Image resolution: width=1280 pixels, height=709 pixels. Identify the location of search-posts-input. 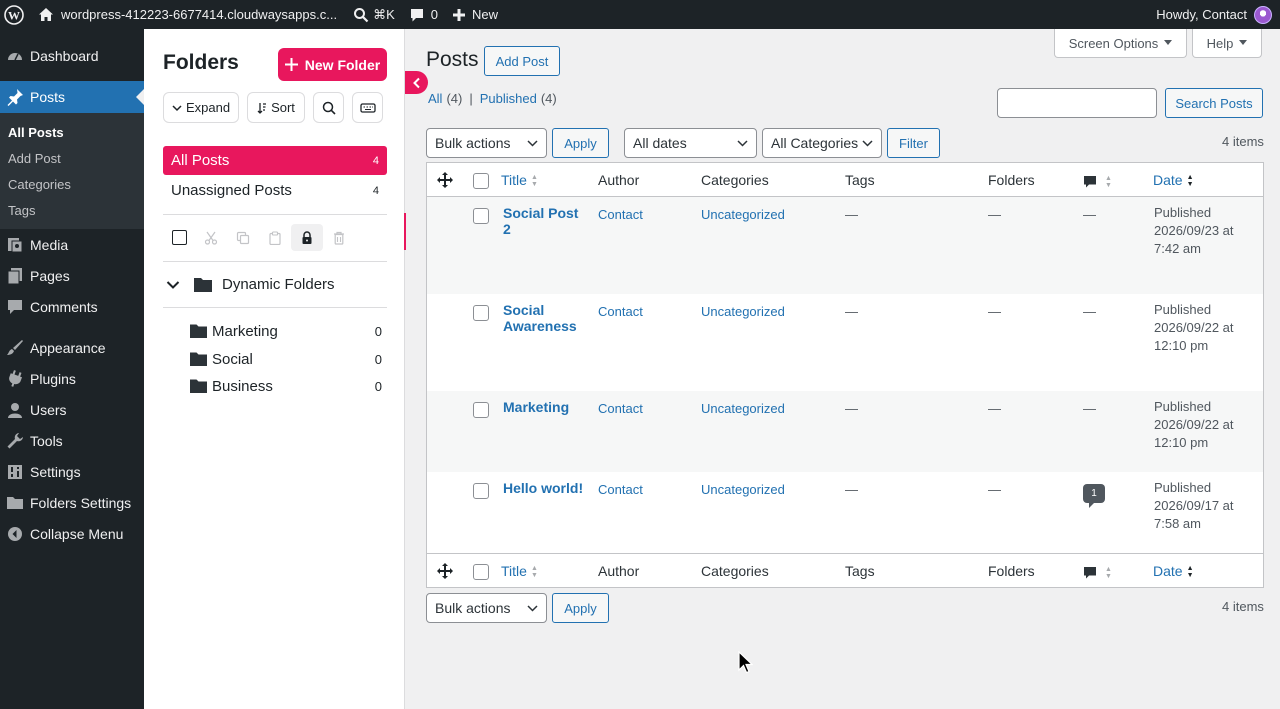
(1077, 103).